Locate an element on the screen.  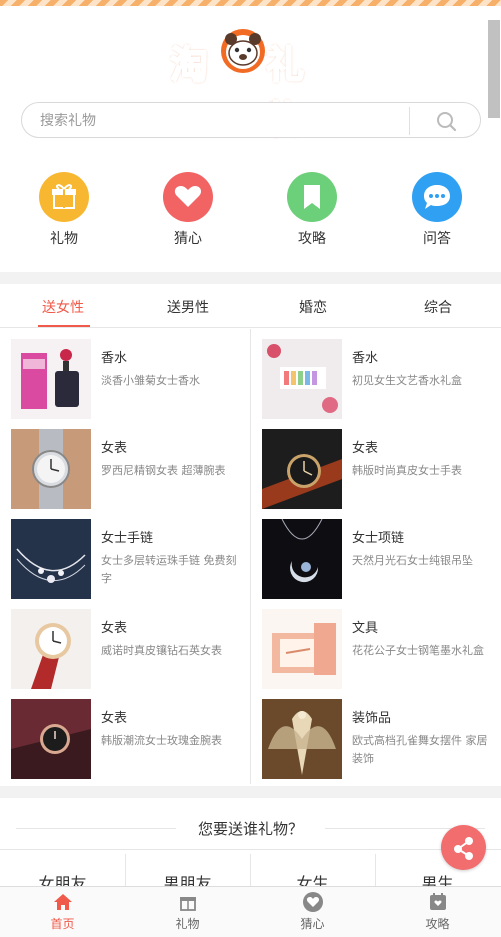
product-title: 装饰品 is located at coordinates (372, 718).